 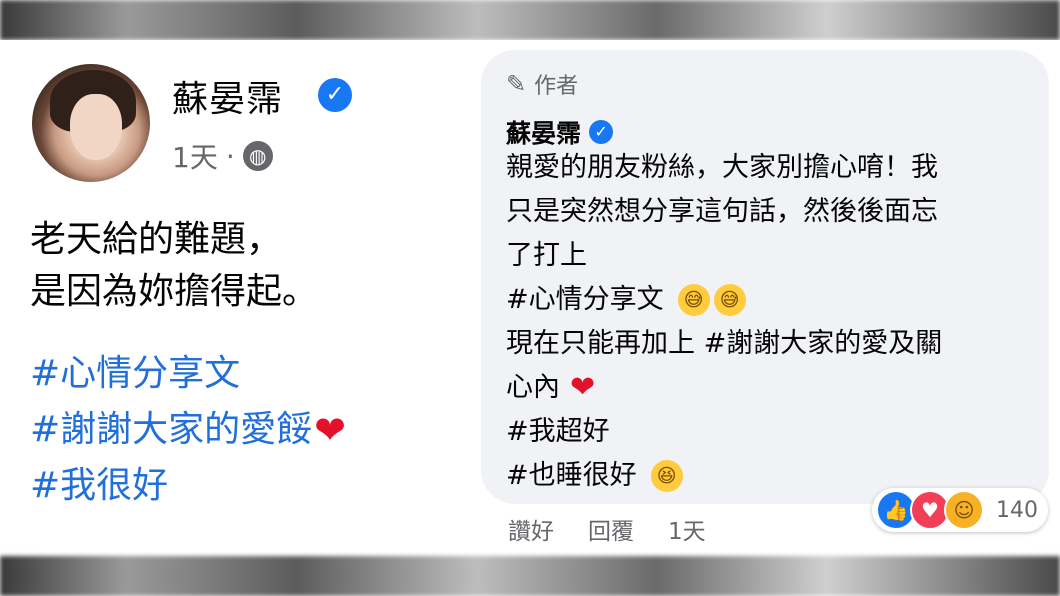 I want to click on comment-time: 1天, so click(x=687, y=529).